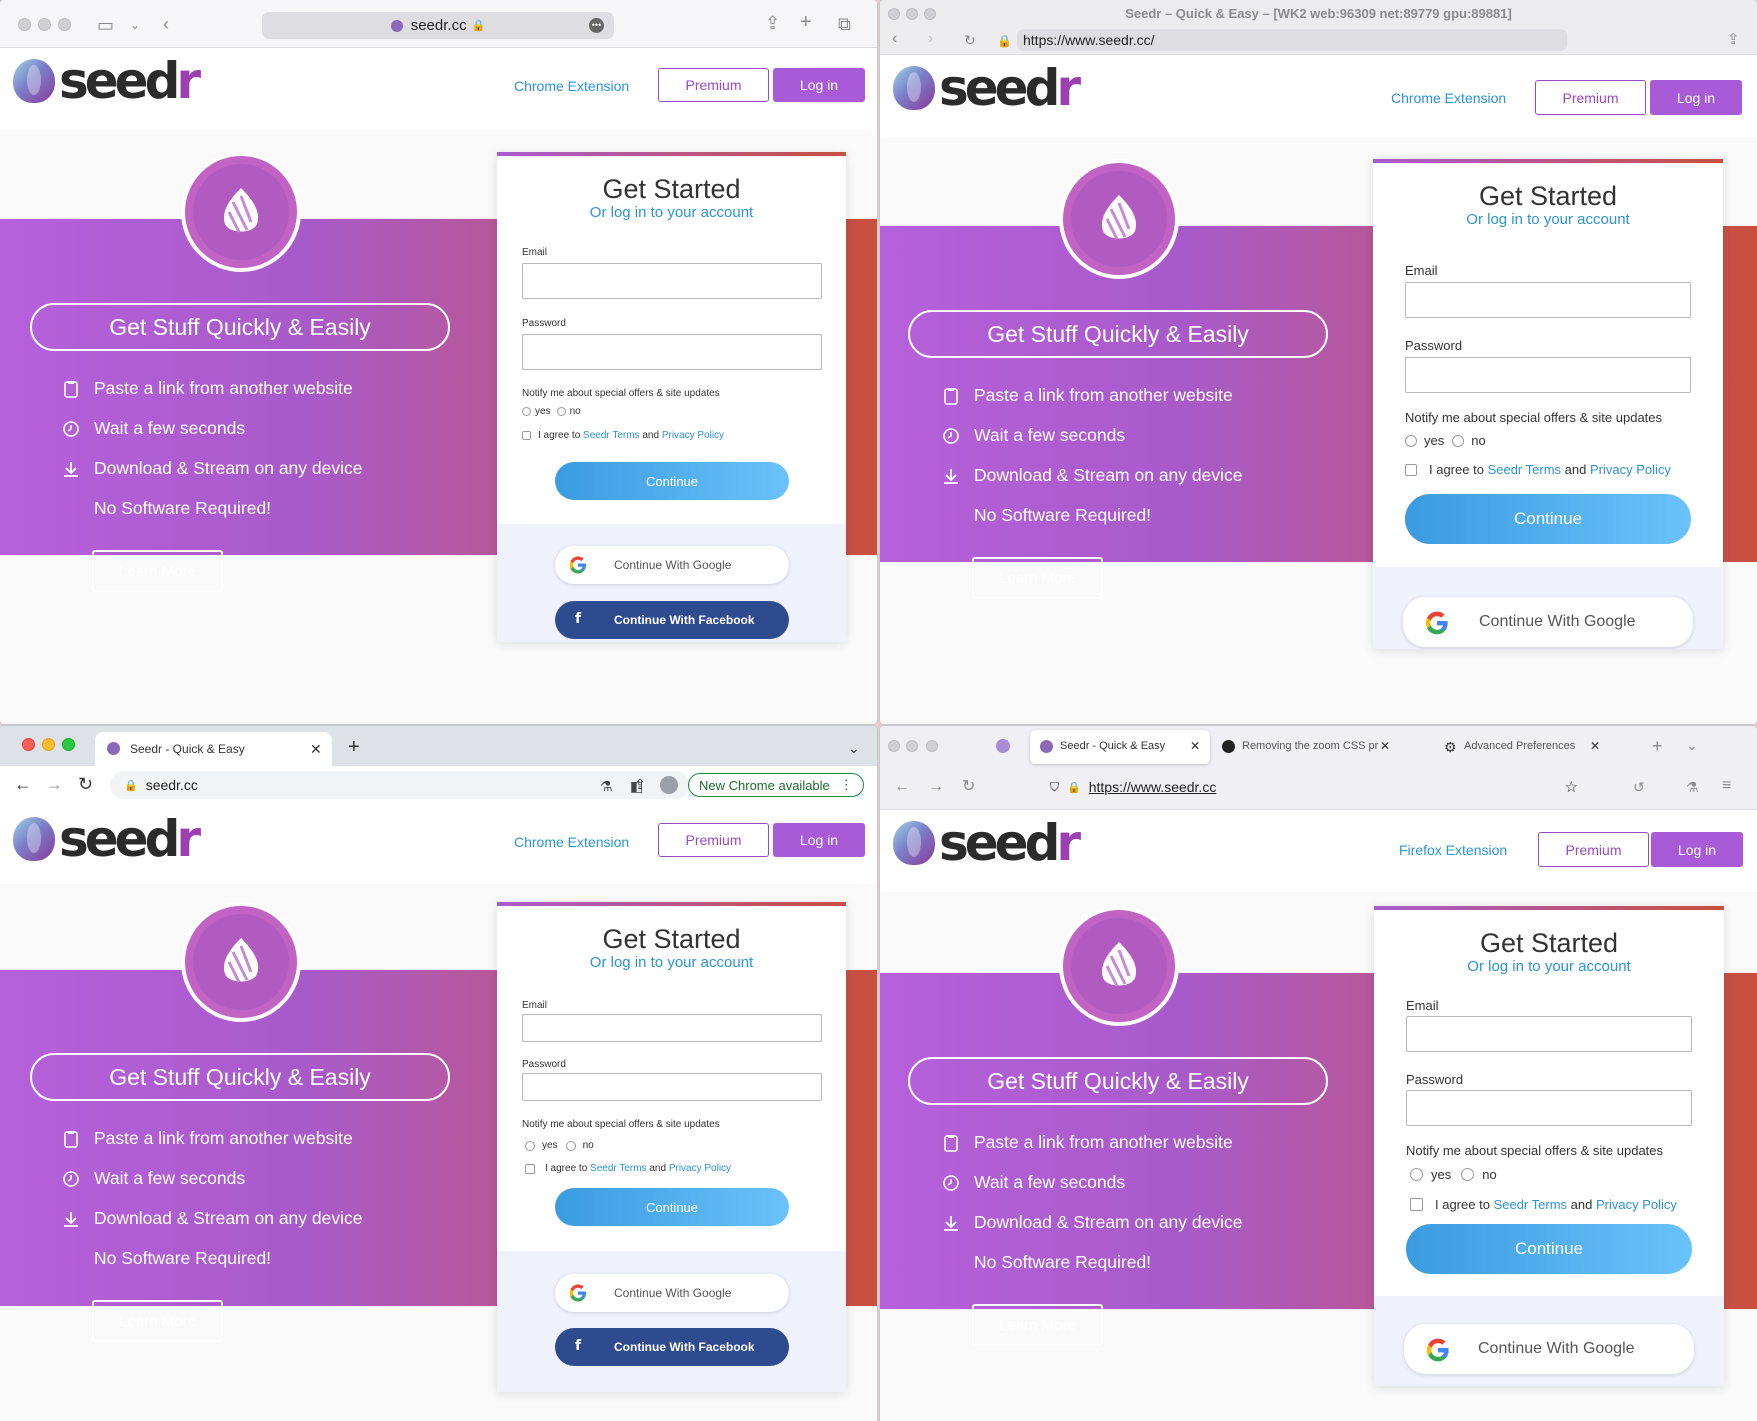 This screenshot has width=1757, height=1421. I want to click on chevron-down-icon: ⌄, so click(135, 25).